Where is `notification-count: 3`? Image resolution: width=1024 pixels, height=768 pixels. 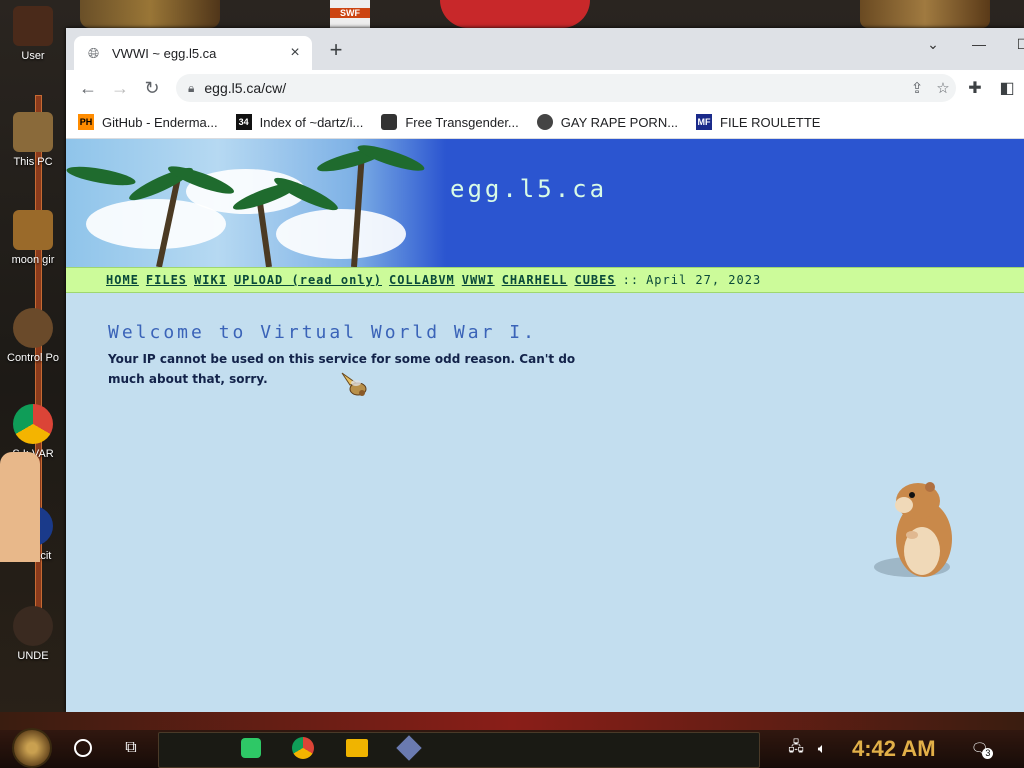
notification-count: 3 is located at coordinates (988, 753).